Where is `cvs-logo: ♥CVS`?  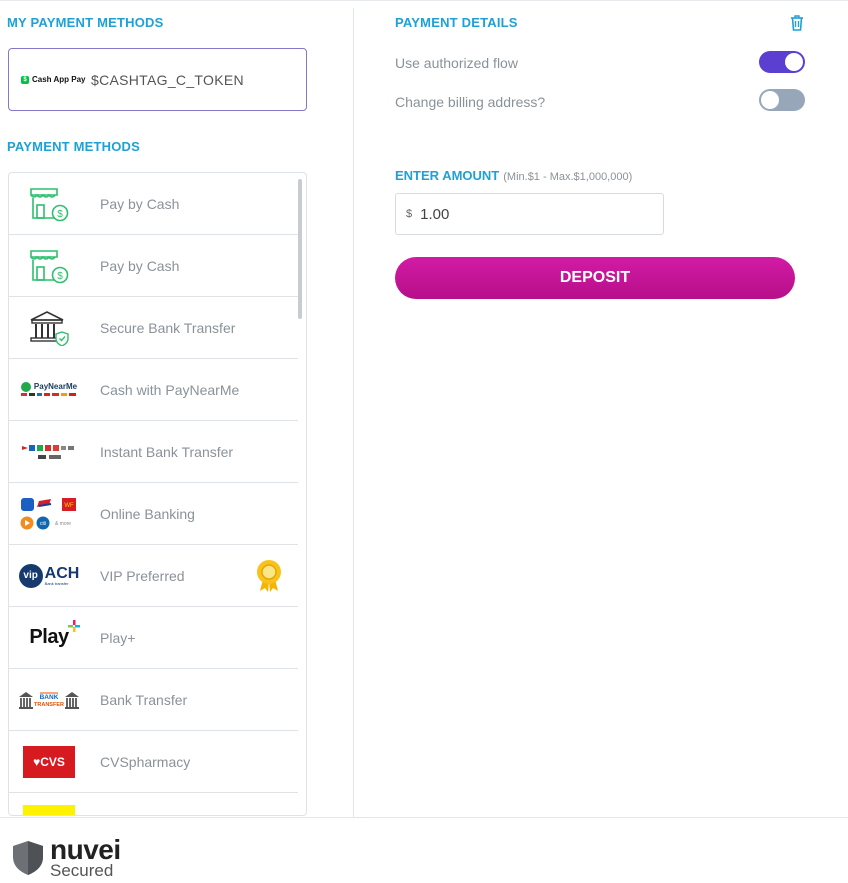
cvs-logo: ♥CVS is located at coordinates (49, 762).